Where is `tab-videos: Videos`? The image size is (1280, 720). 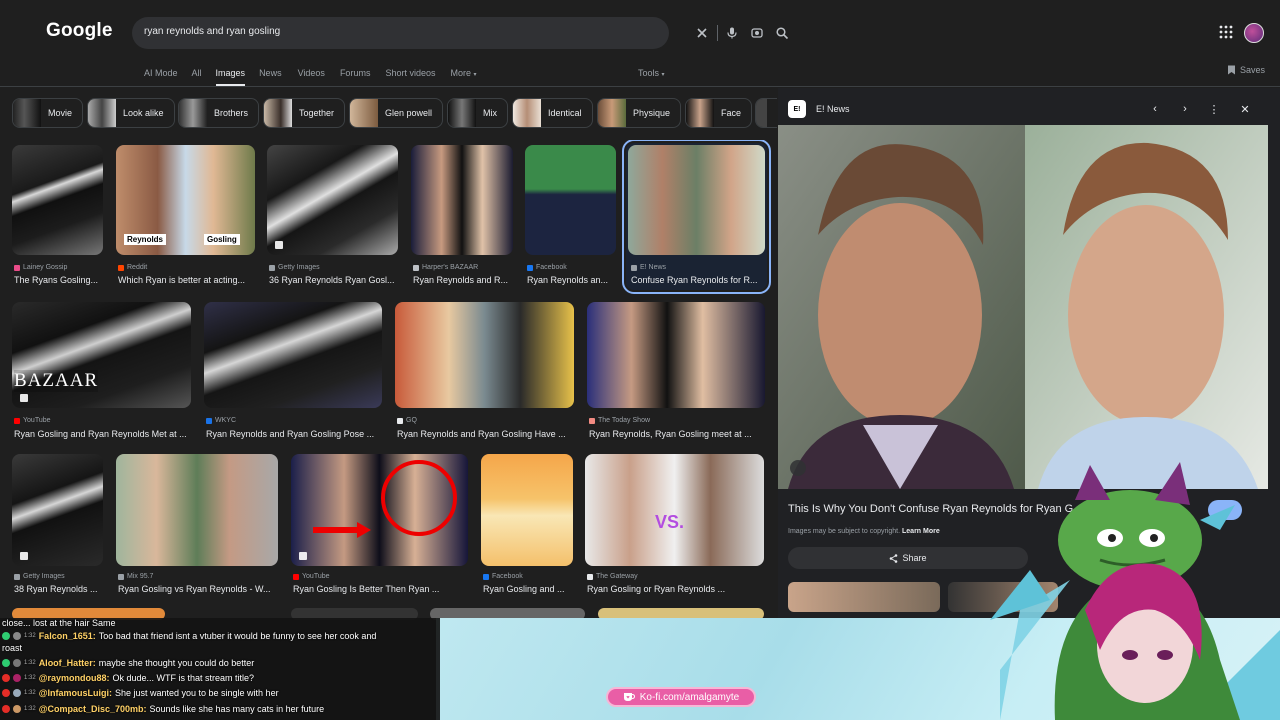
tab-videos: Videos is located at coordinates (311, 75).